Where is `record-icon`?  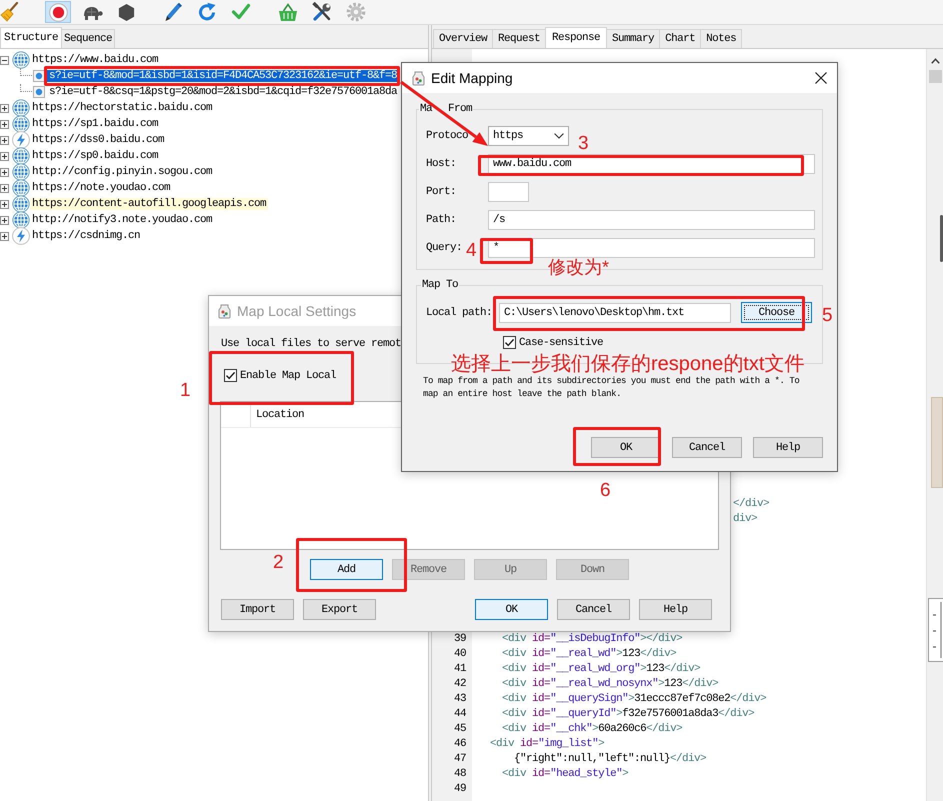
record-icon is located at coordinates (58, 12).